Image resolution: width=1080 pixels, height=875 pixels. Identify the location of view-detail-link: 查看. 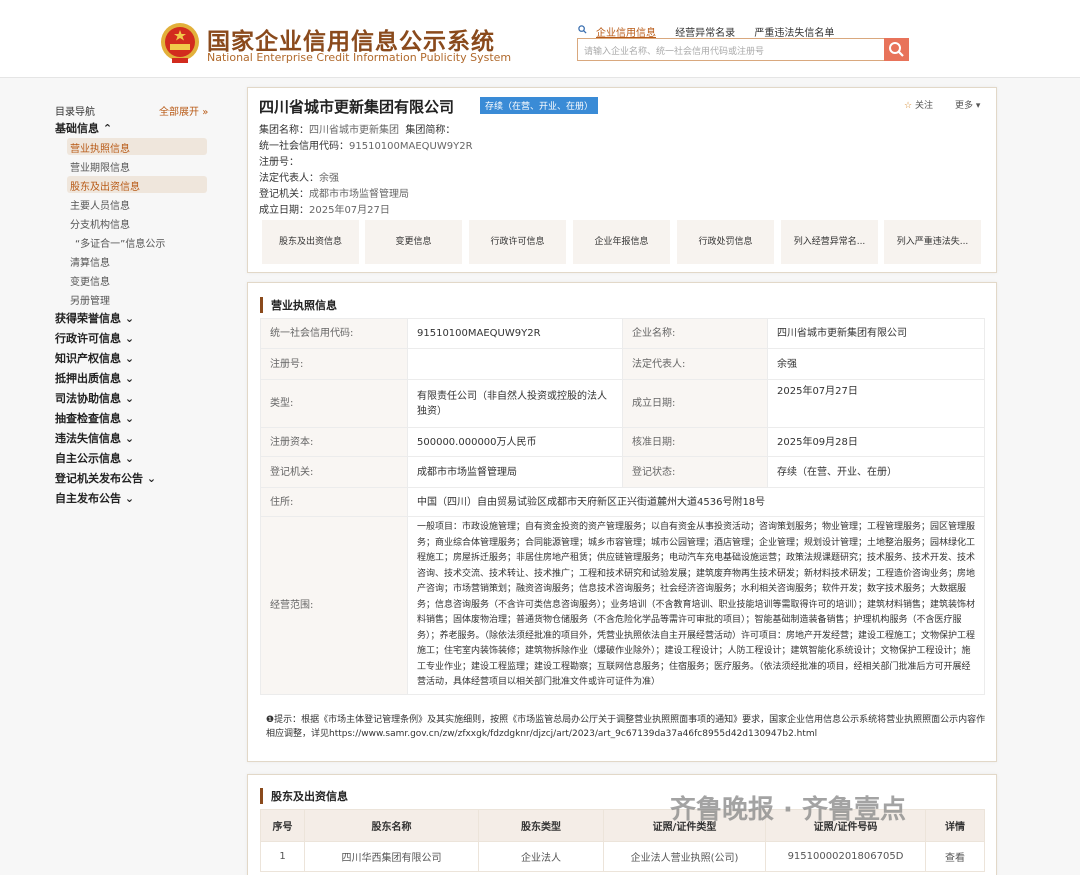
(955, 856).